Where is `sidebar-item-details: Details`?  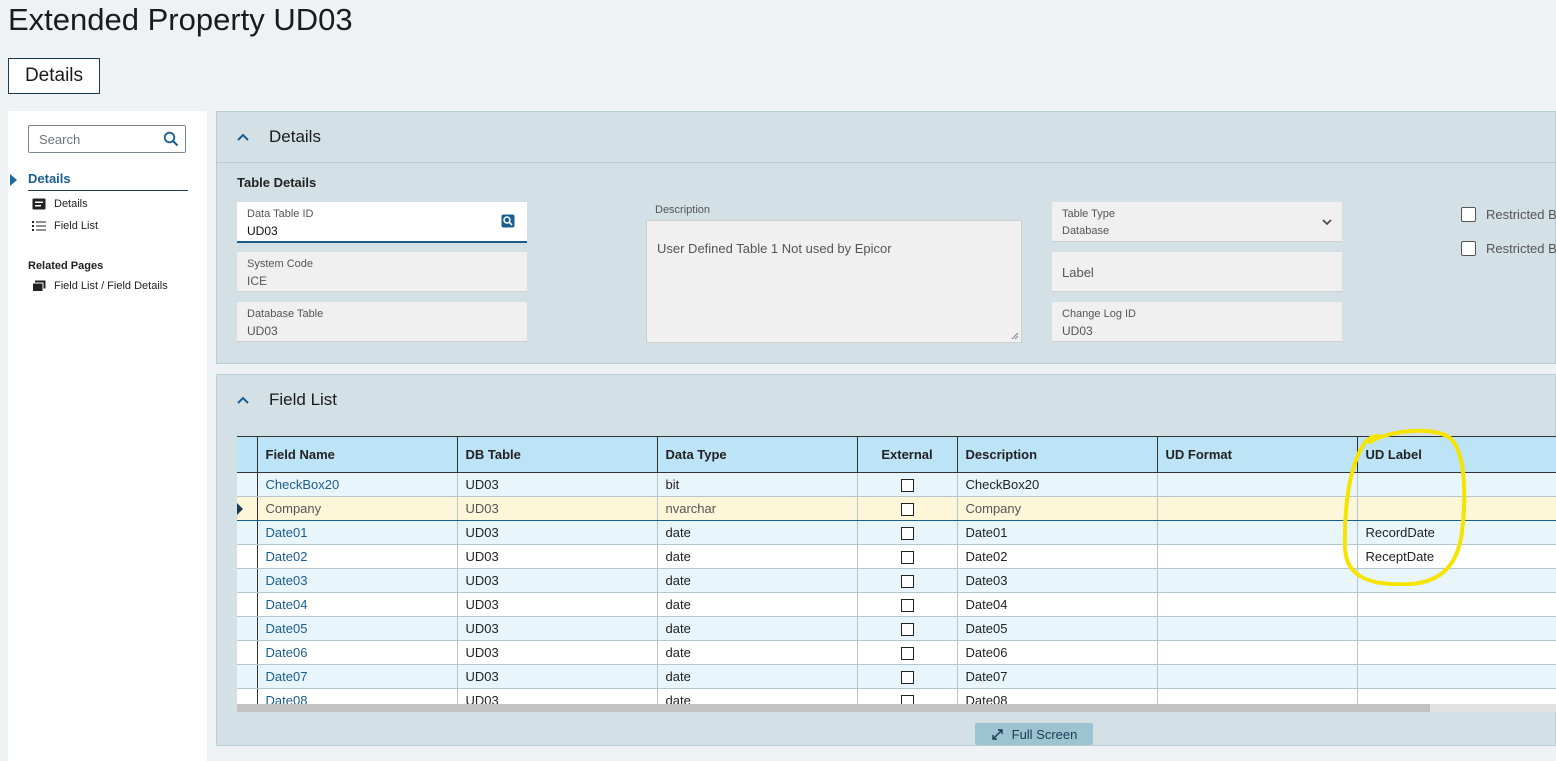
sidebar-item-details: Details is located at coordinates (60, 204).